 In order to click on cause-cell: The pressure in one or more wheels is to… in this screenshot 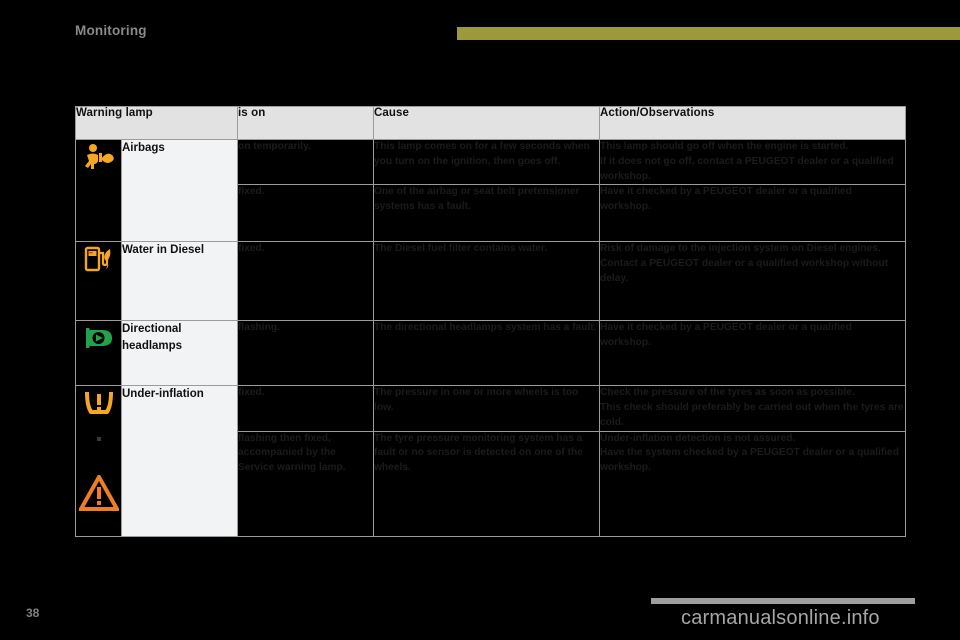, I will do `click(486, 408)`.